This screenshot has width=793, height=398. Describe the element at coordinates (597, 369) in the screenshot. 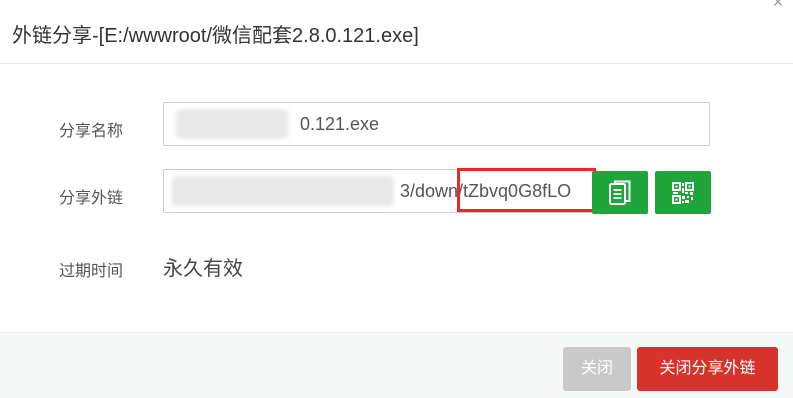

I see `close-button: 关闭` at that location.